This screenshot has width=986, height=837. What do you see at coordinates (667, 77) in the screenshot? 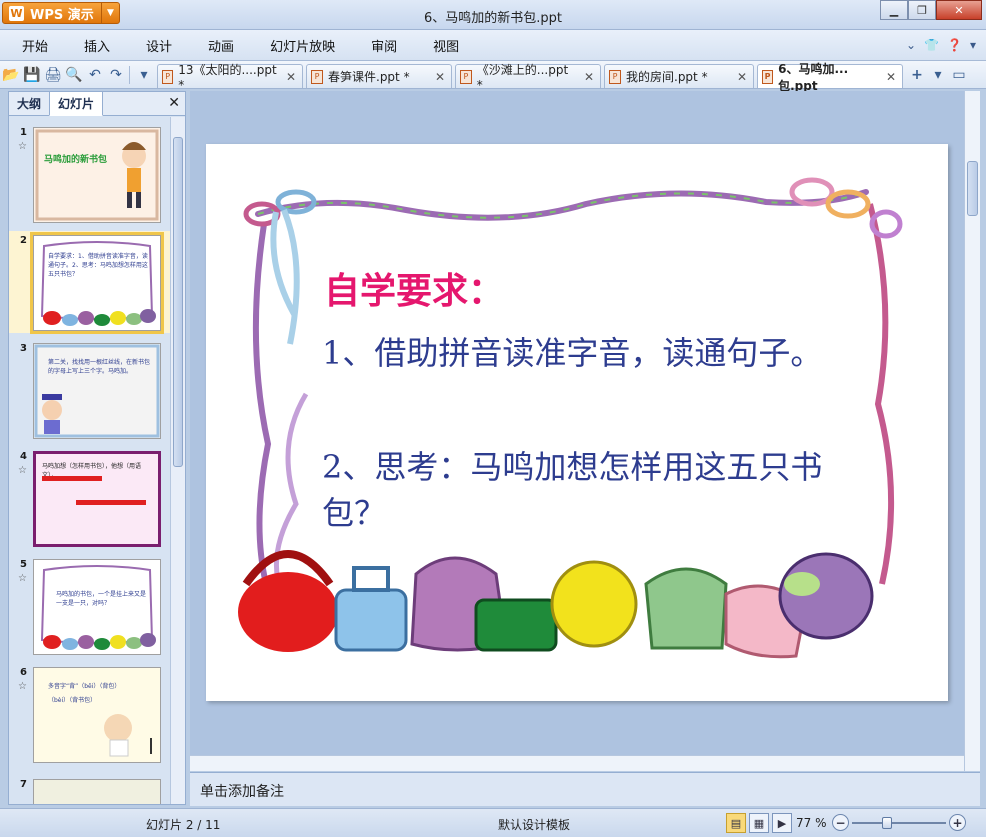
I see `doc-tab-label: 我的房间.ppt *` at bounding box center [667, 77].